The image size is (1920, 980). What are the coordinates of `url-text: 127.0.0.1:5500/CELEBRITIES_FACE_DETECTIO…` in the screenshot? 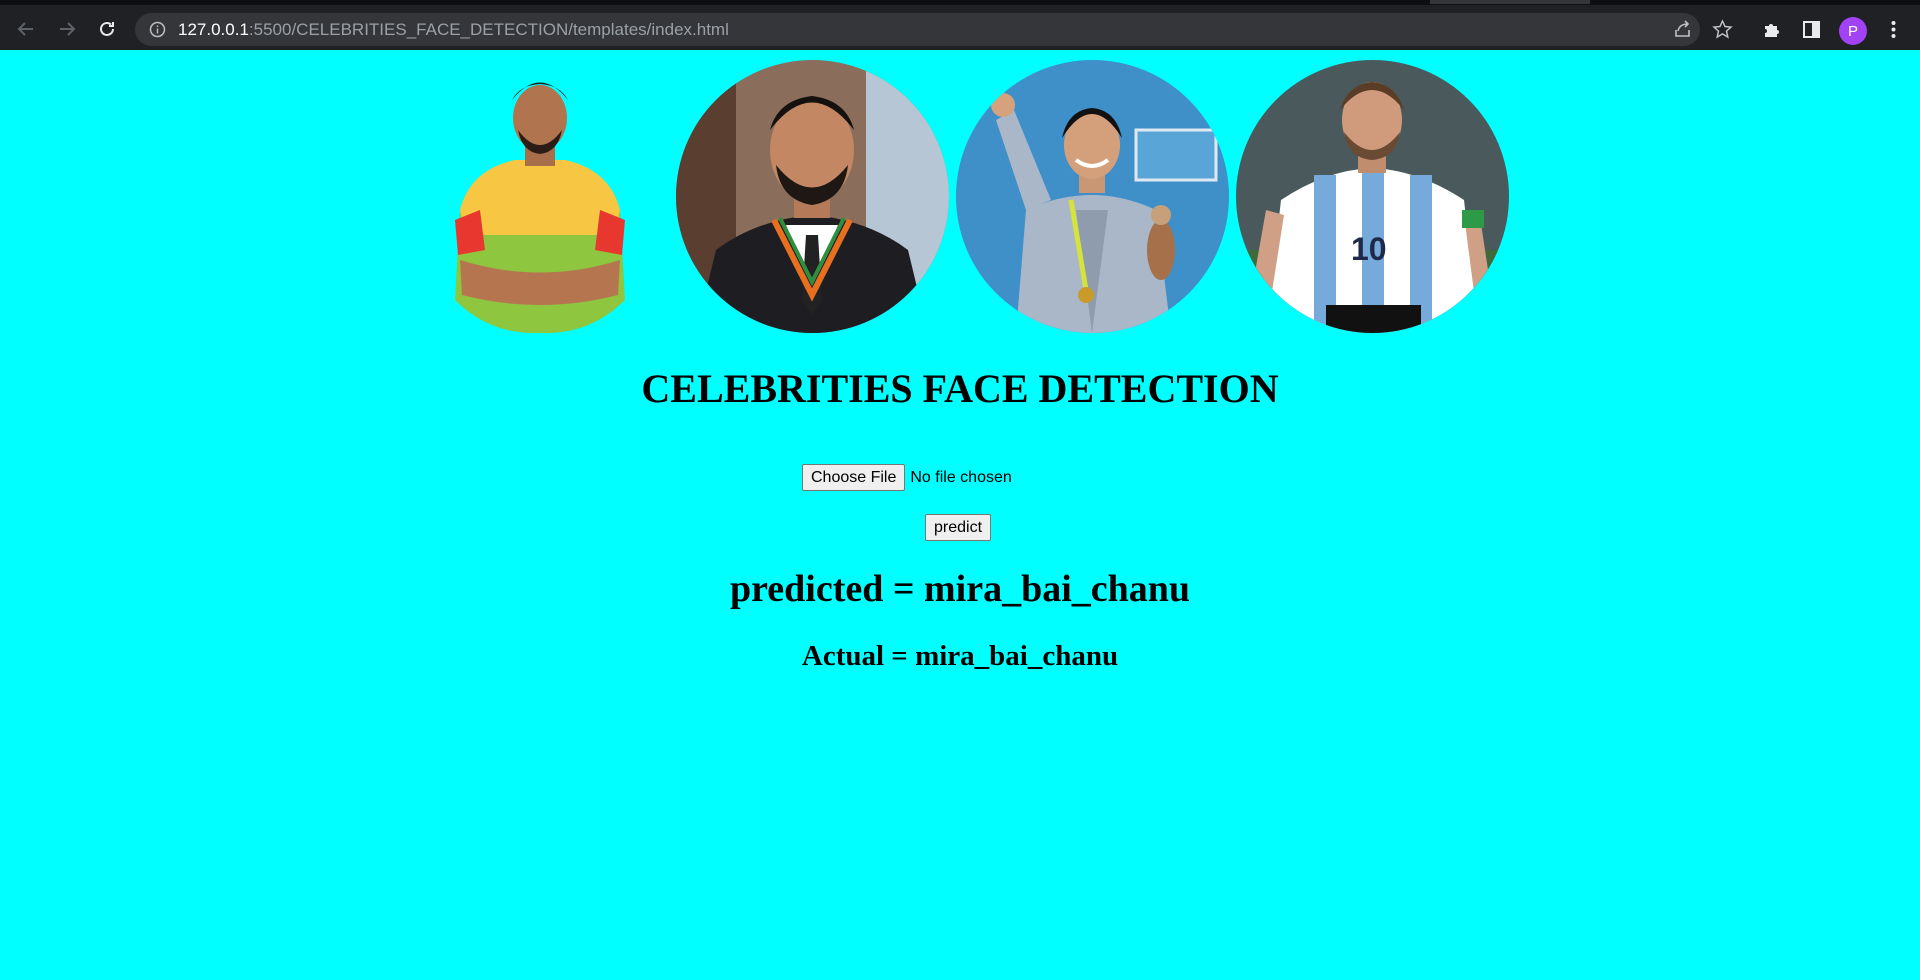 It's located at (453, 30).